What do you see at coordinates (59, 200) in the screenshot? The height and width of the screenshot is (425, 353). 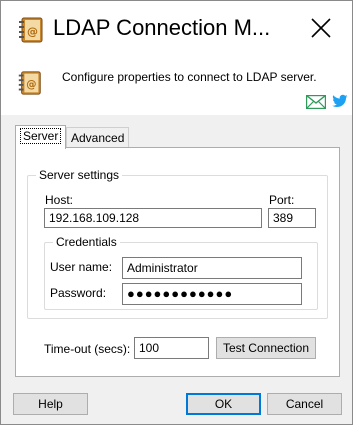 I see `host-label: Host:` at bounding box center [59, 200].